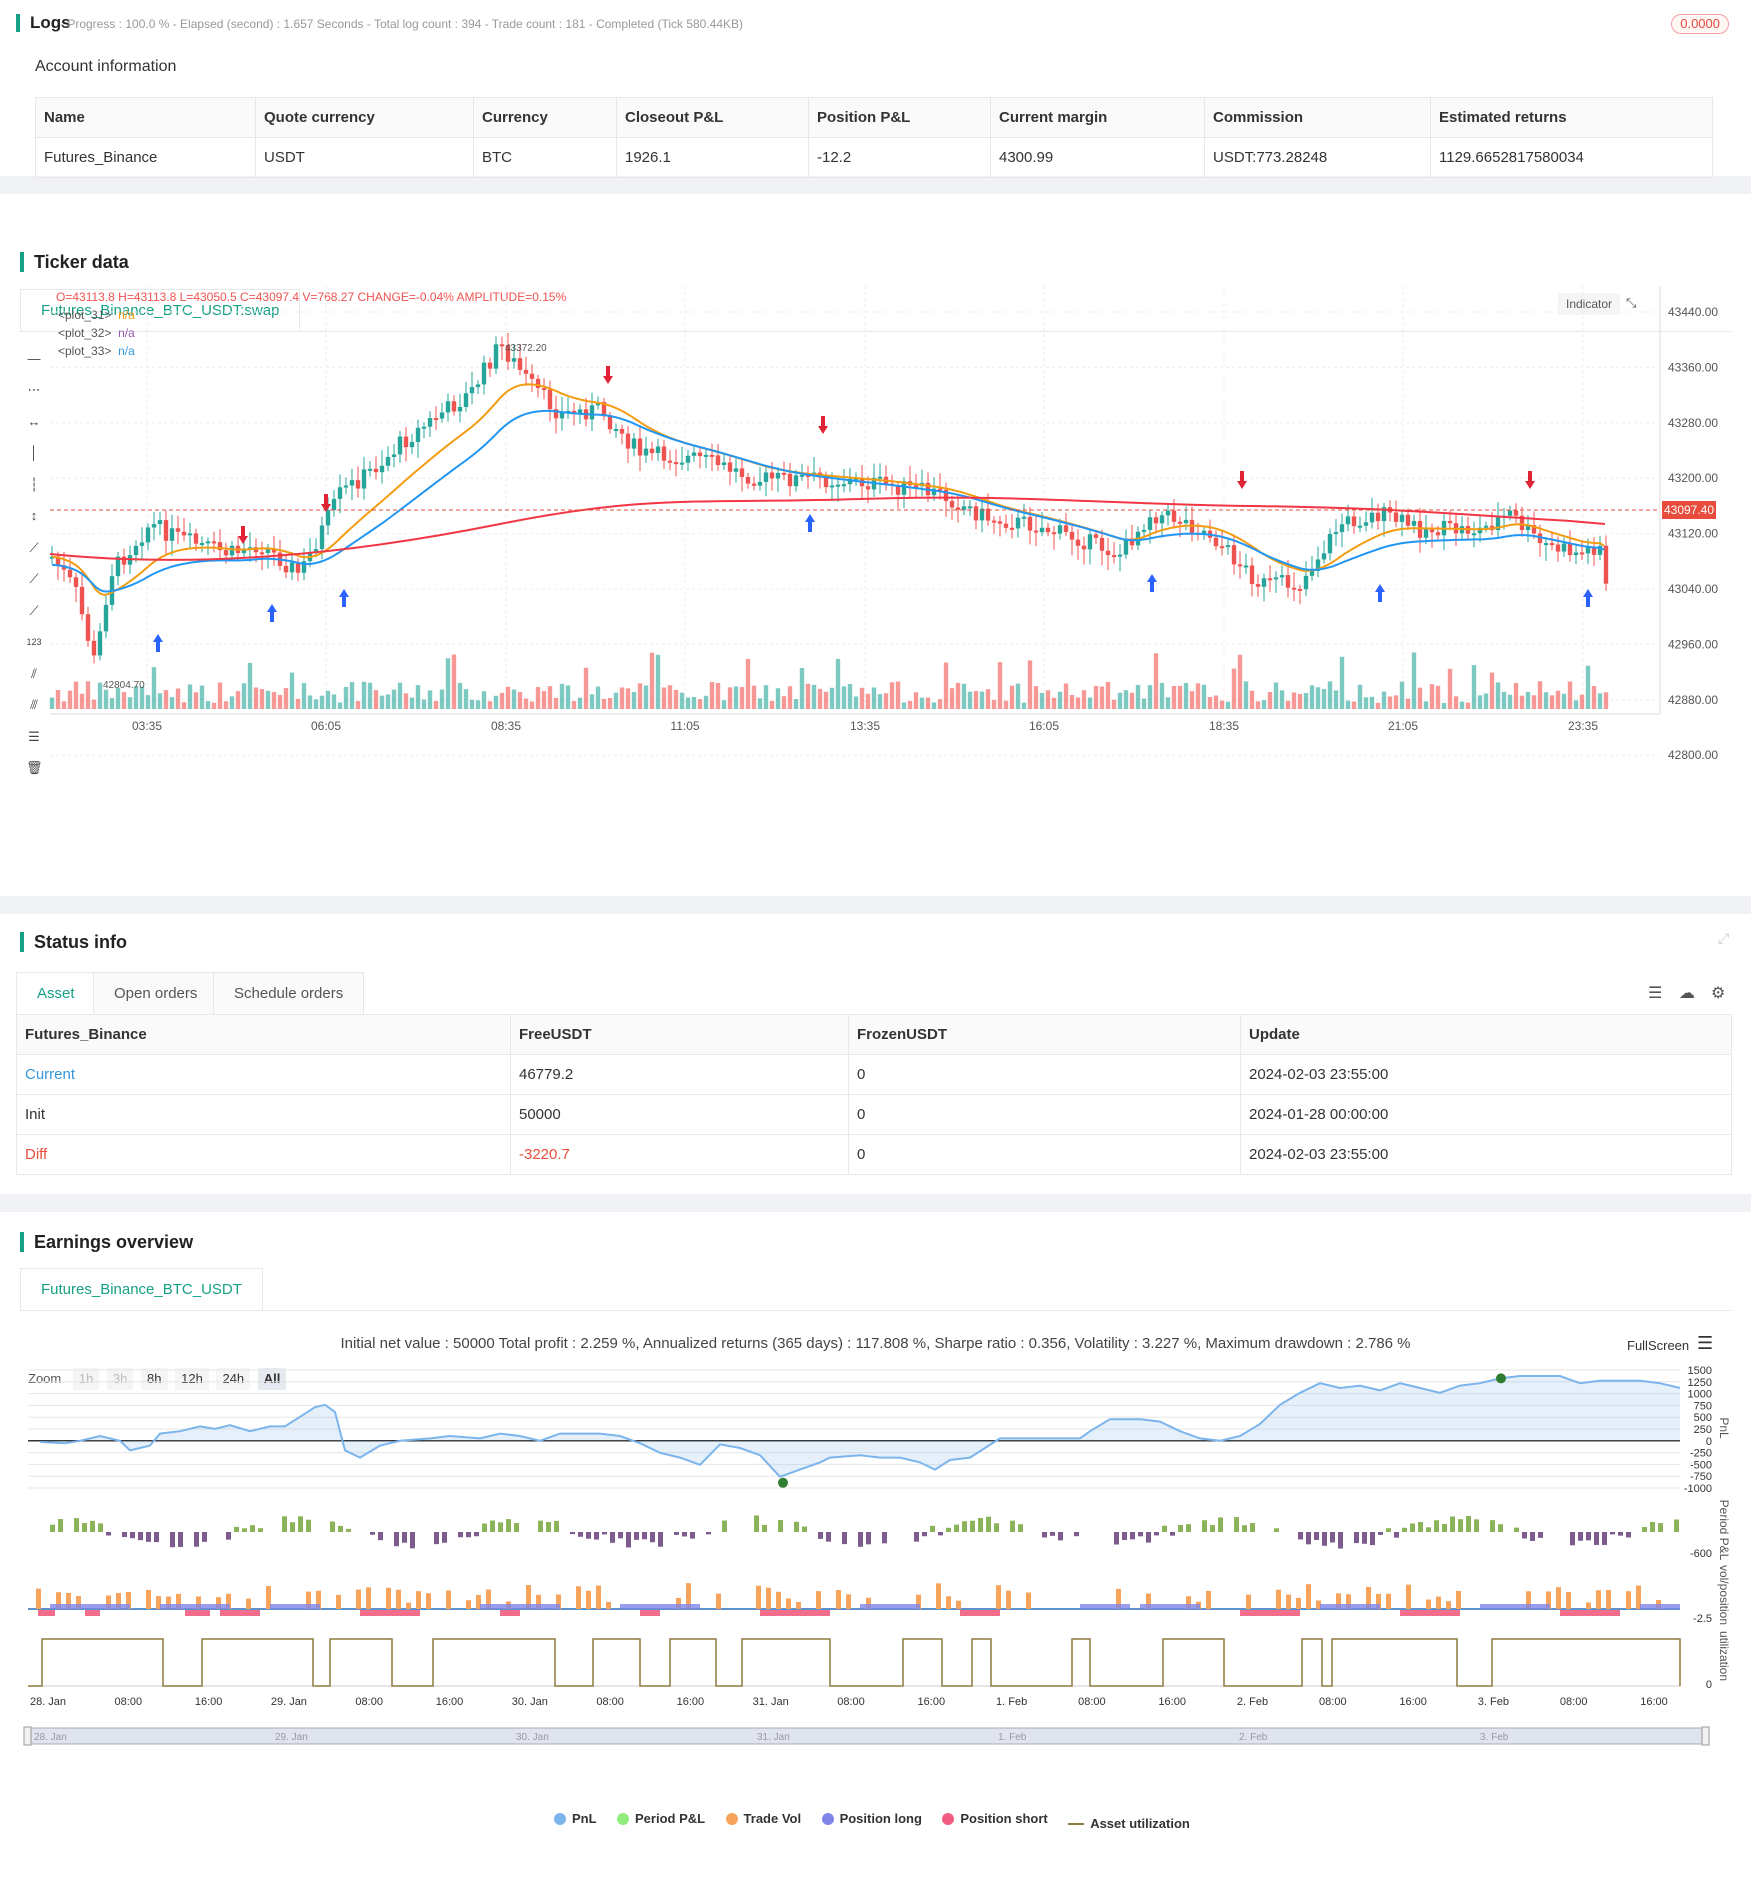 Image resolution: width=1751 pixels, height=1891 pixels. I want to click on legend-position-short: Position short, so click(994, 1818).